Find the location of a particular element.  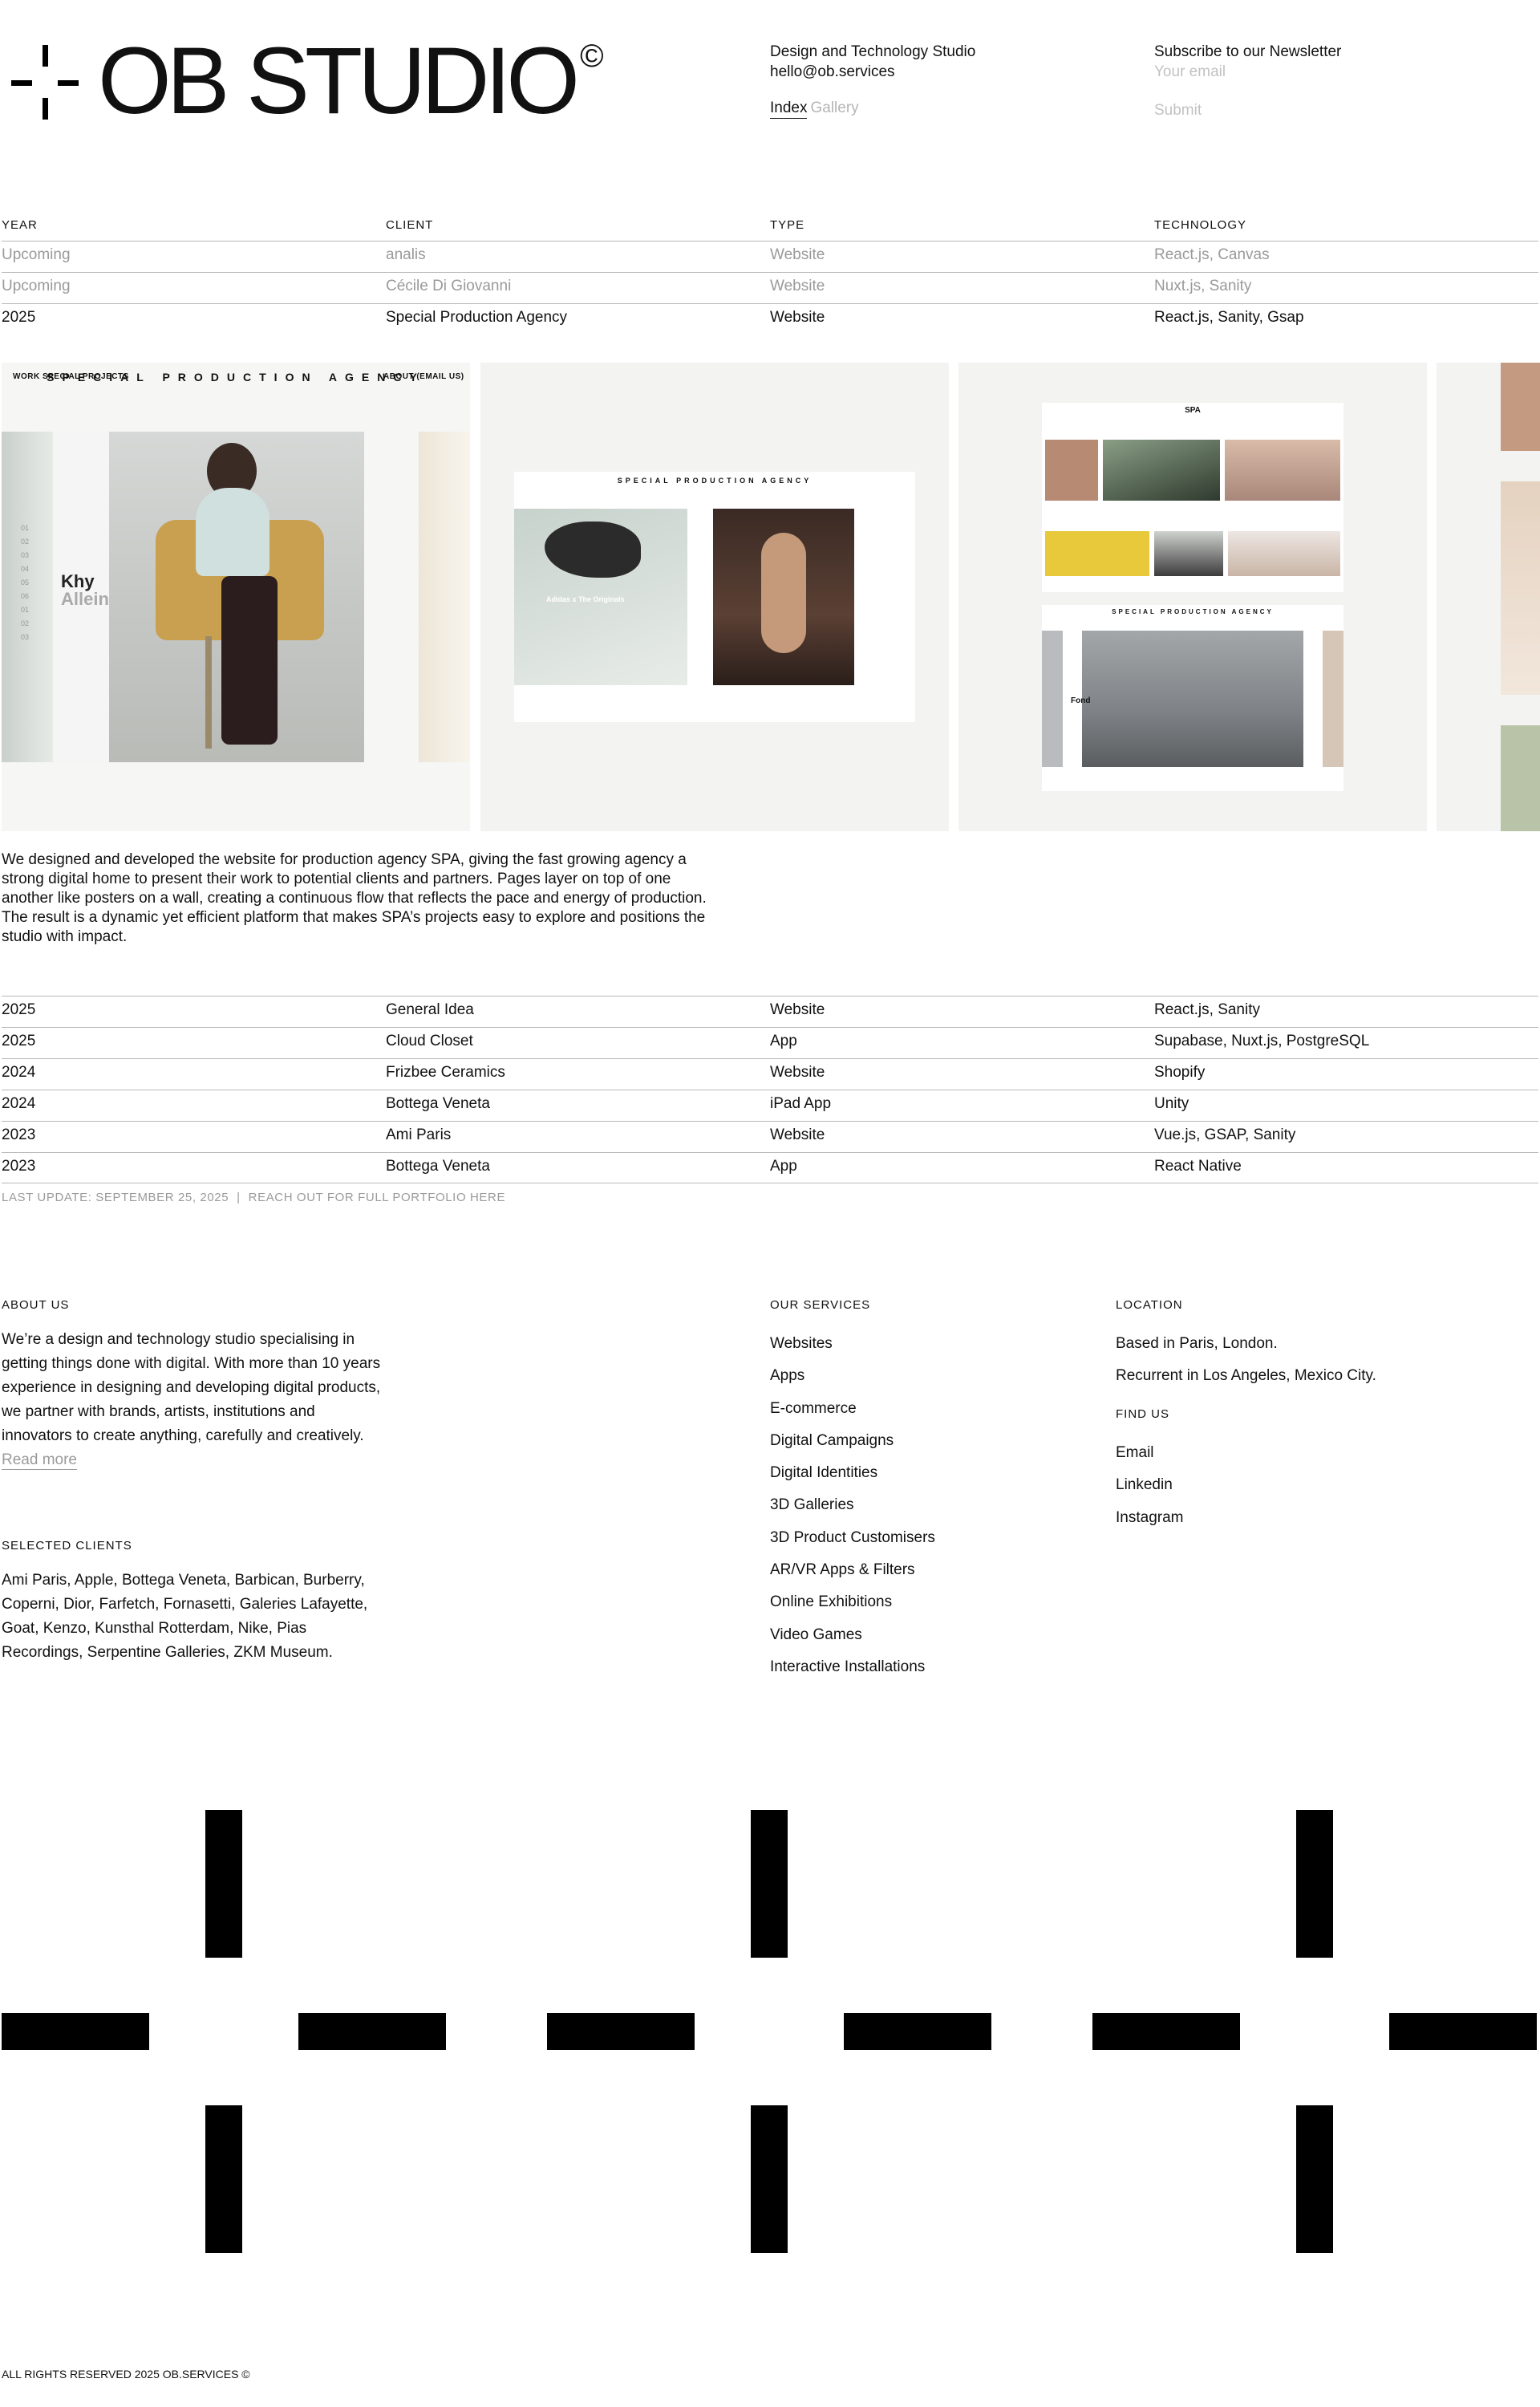

photo-caption: Fond is located at coordinates (1081, 700).